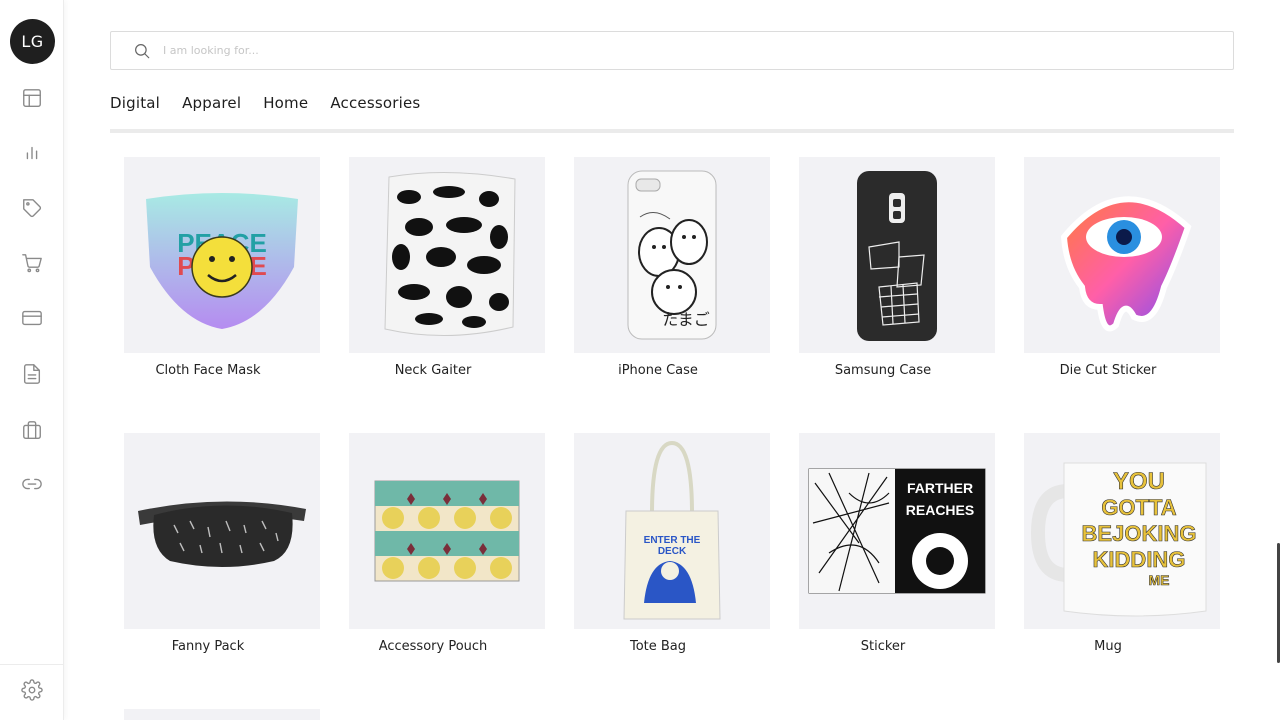  I want to click on product-card-partial, so click(222, 714).